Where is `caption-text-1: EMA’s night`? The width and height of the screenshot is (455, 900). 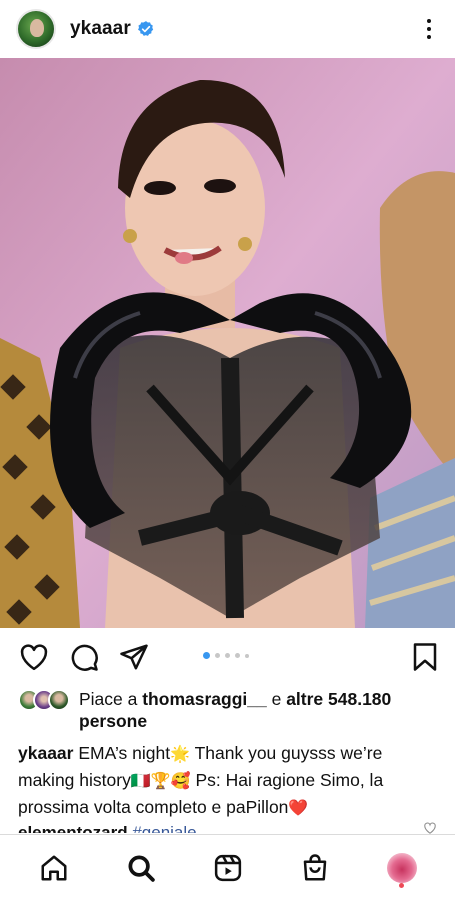 caption-text-1: EMA’s night is located at coordinates (122, 753).